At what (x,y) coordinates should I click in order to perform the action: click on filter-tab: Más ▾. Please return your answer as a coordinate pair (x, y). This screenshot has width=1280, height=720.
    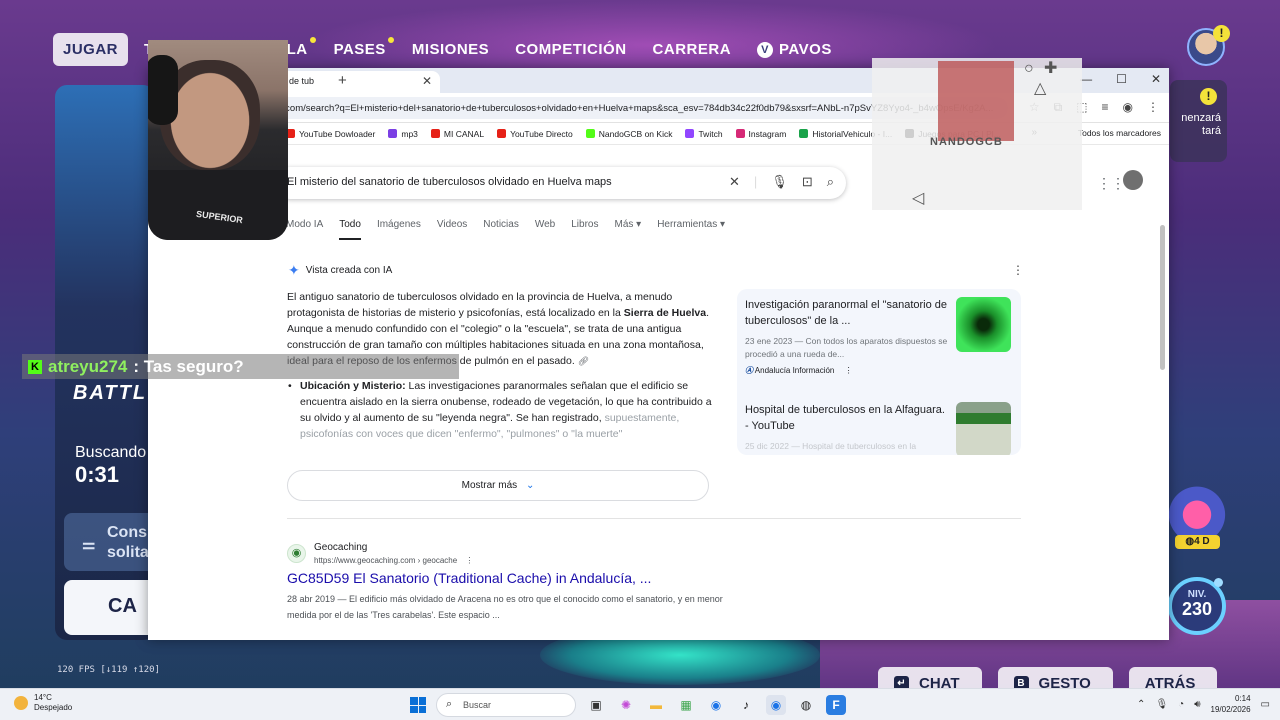
    Looking at the image, I should click on (627, 229).